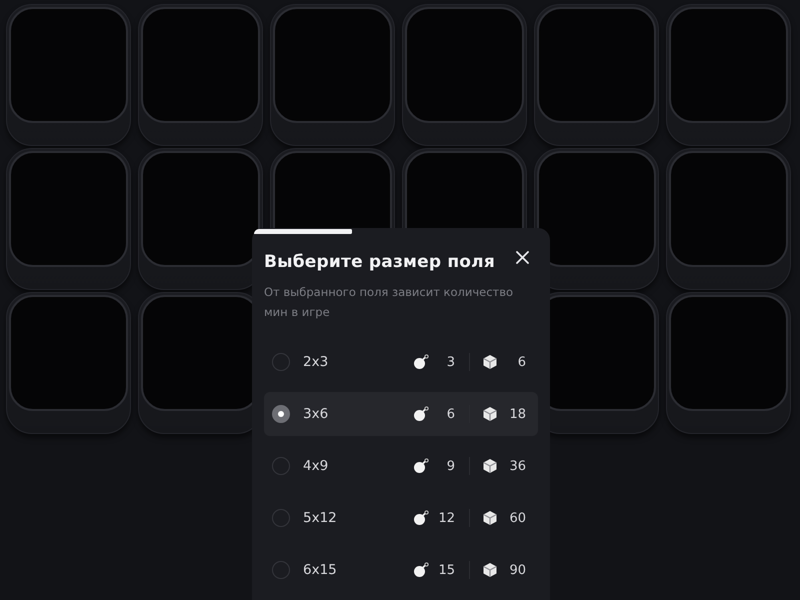 The height and width of the screenshot is (600, 800). Describe the element at coordinates (517, 466) in the screenshot. I see `cell-count: 36` at that location.